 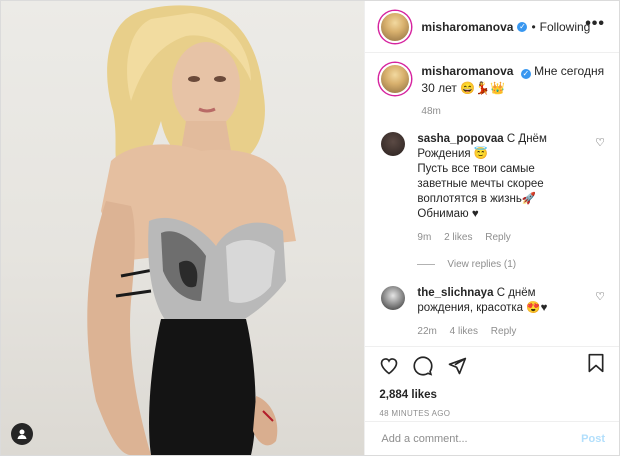 I want to click on comment-text-line3: Обнимаю ♥, so click(x=448, y=214).